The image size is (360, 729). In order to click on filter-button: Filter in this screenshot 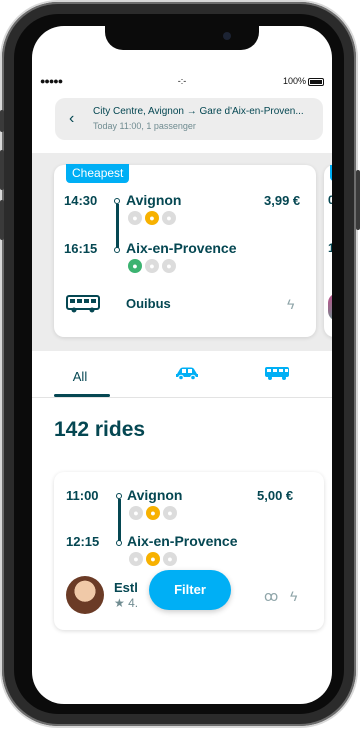, I will do `click(190, 590)`.